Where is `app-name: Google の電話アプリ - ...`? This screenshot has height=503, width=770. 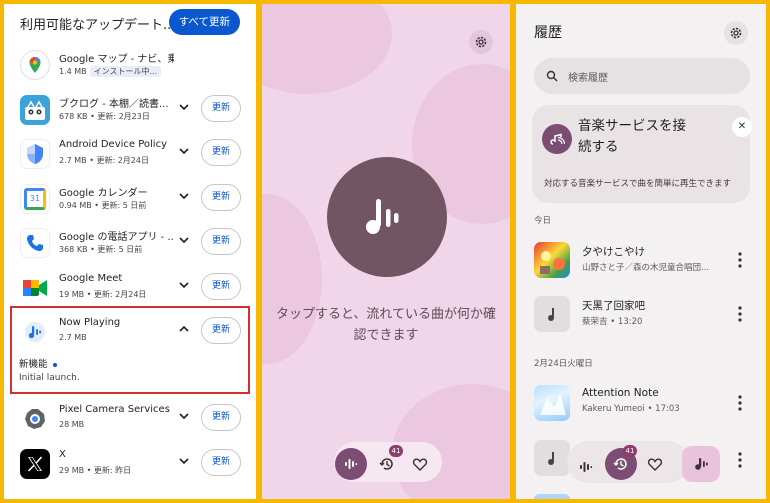
app-name: Google の電話アプリ - ... is located at coordinates (116, 237).